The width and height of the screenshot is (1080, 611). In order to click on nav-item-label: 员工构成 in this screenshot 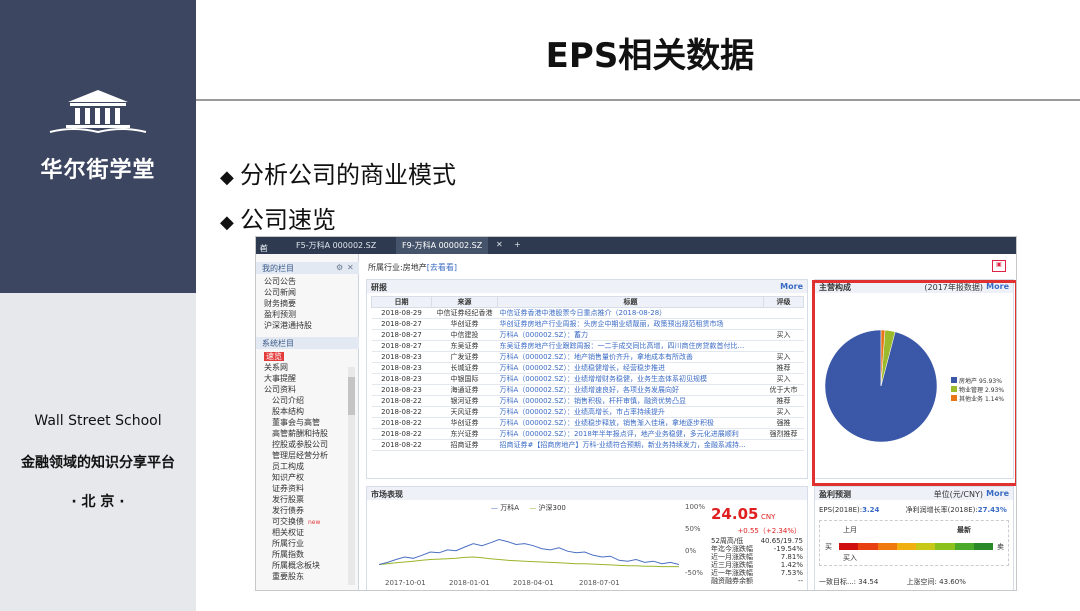, I will do `click(288, 466)`.